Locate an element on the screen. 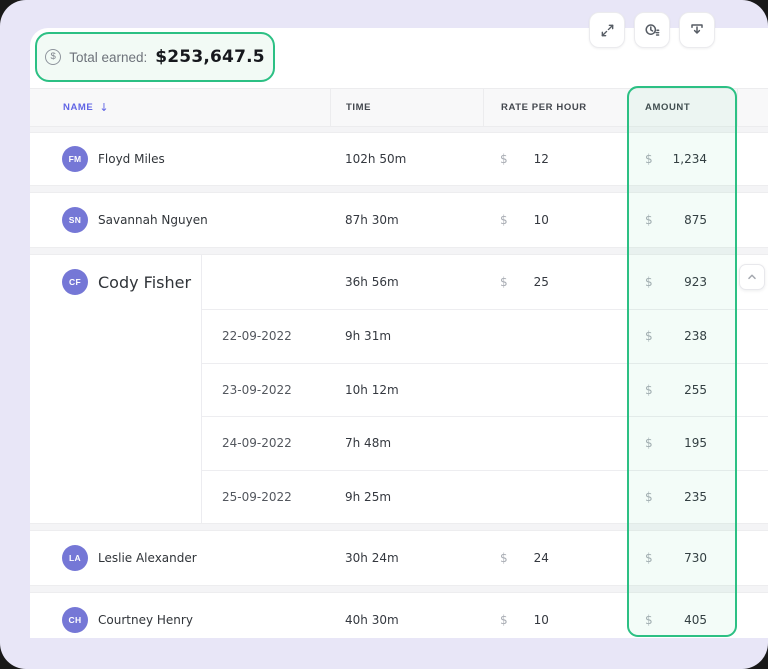  amount-cell: $ 730 is located at coordinates (682, 558).